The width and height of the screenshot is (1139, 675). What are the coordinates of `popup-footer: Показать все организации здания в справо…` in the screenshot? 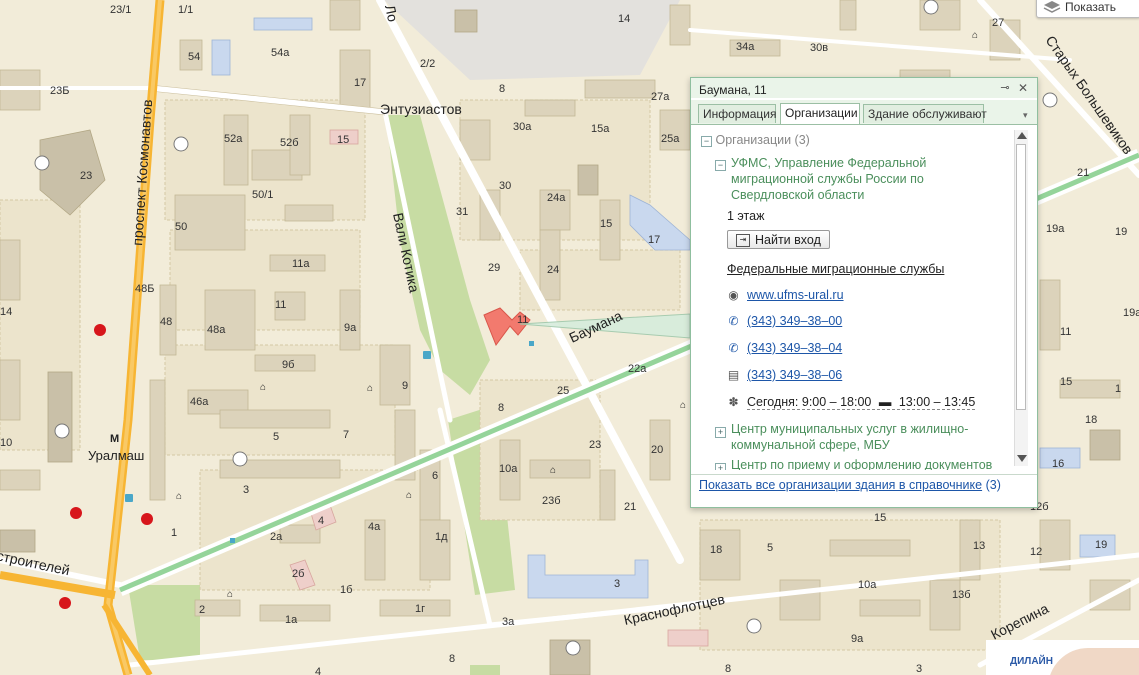 It's located at (864, 491).